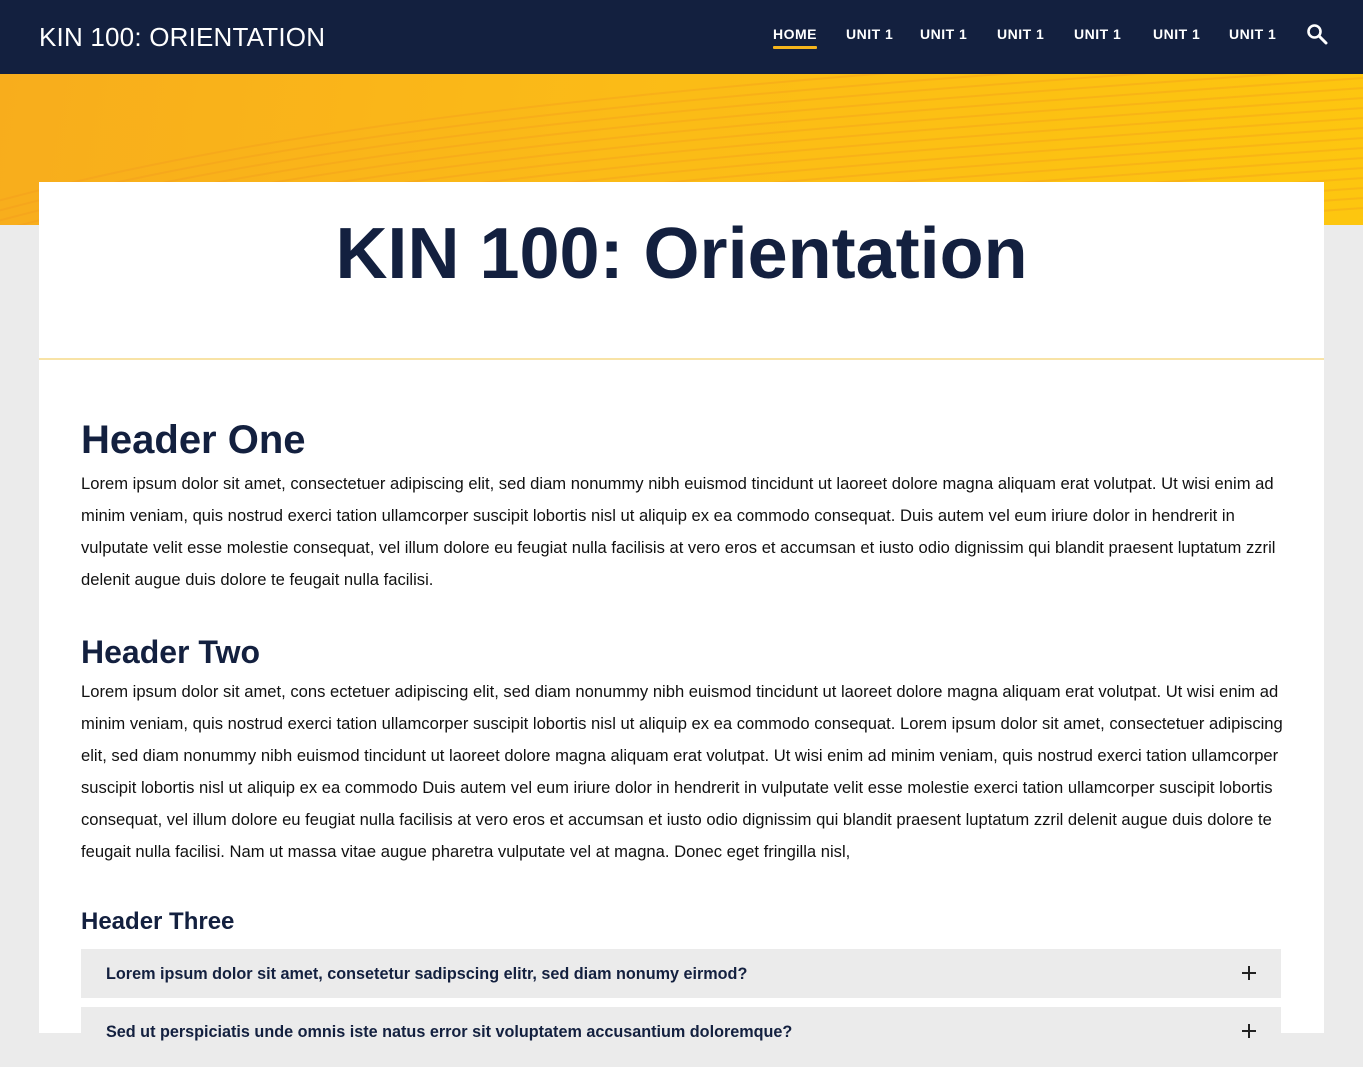 This screenshot has width=1363, height=1067. Describe the element at coordinates (158, 921) in the screenshot. I see `section-heading-three: Header Three` at that location.